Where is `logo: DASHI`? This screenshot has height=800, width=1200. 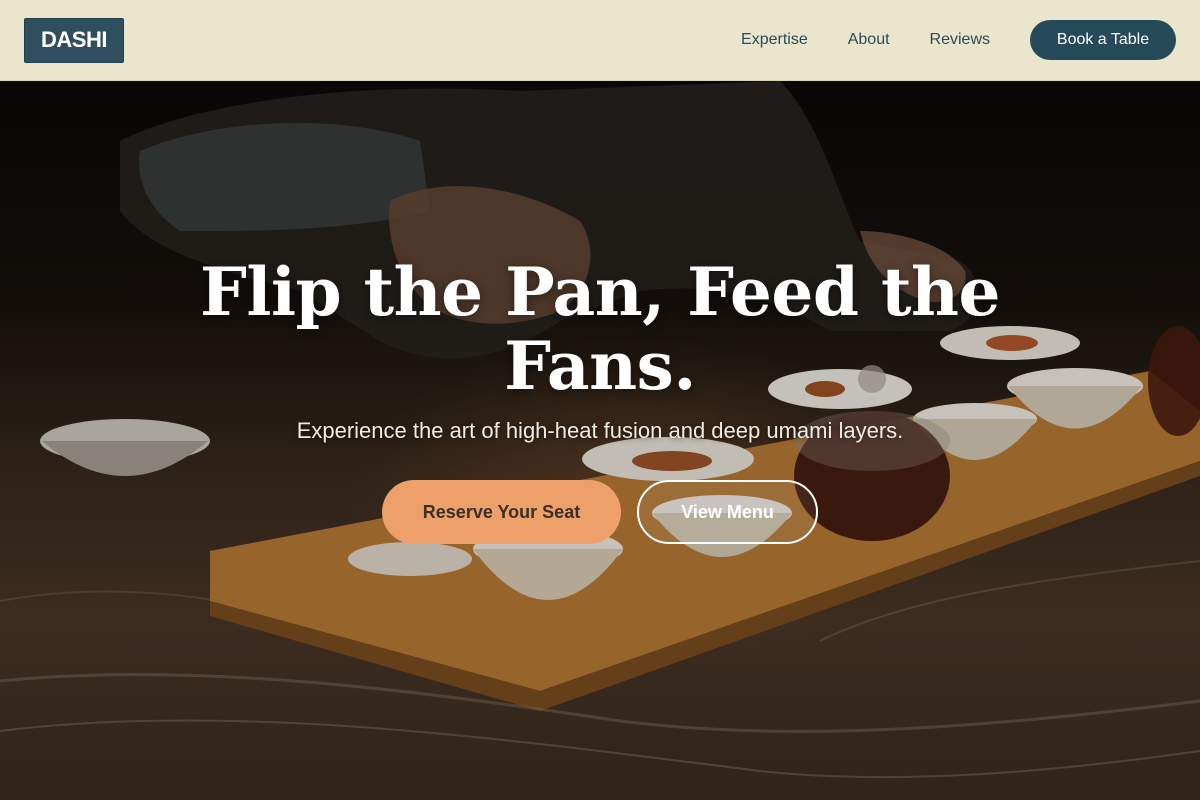 logo: DASHI is located at coordinates (74, 40).